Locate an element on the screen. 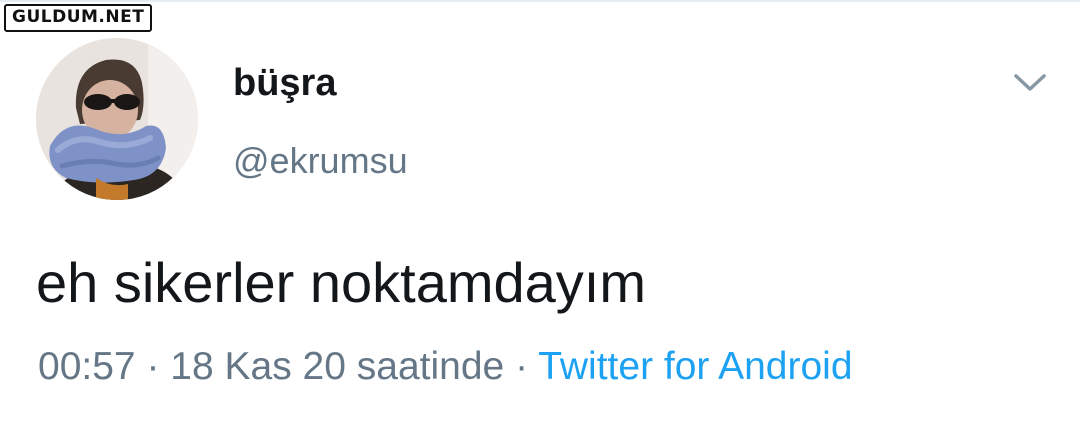 Image resolution: width=1080 pixels, height=427 pixels. tweet-text: eh sikerler noktamdayım is located at coordinates (341, 282).